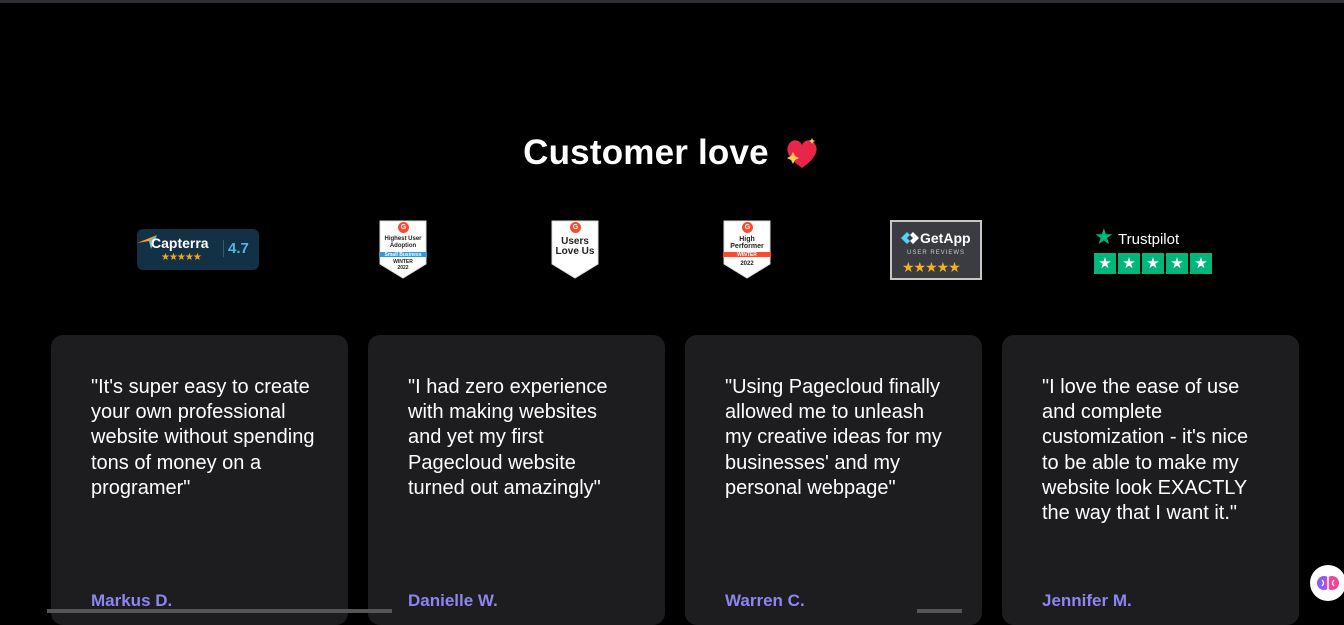 This screenshot has width=1344, height=625. Describe the element at coordinates (180, 243) in the screenshot. I see `capterra-name: Capterra` at that location.